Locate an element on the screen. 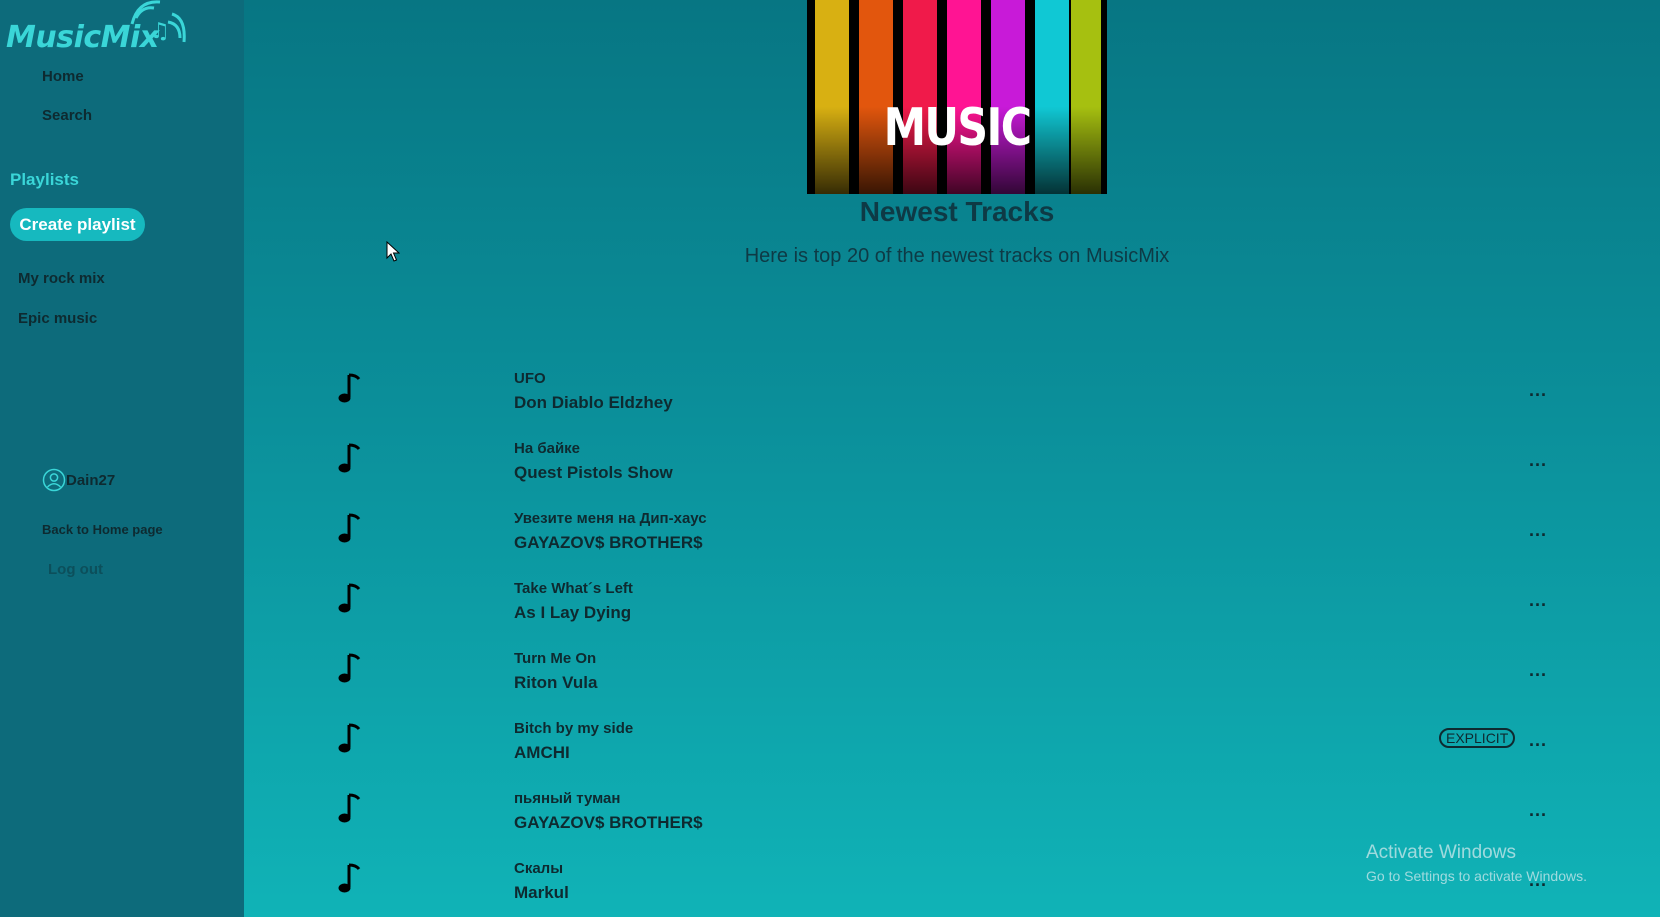 The height and width of the screenshot is (917, 1660). track-artist: Don Diablo Eldzhey is located at coordinates (593, 402).